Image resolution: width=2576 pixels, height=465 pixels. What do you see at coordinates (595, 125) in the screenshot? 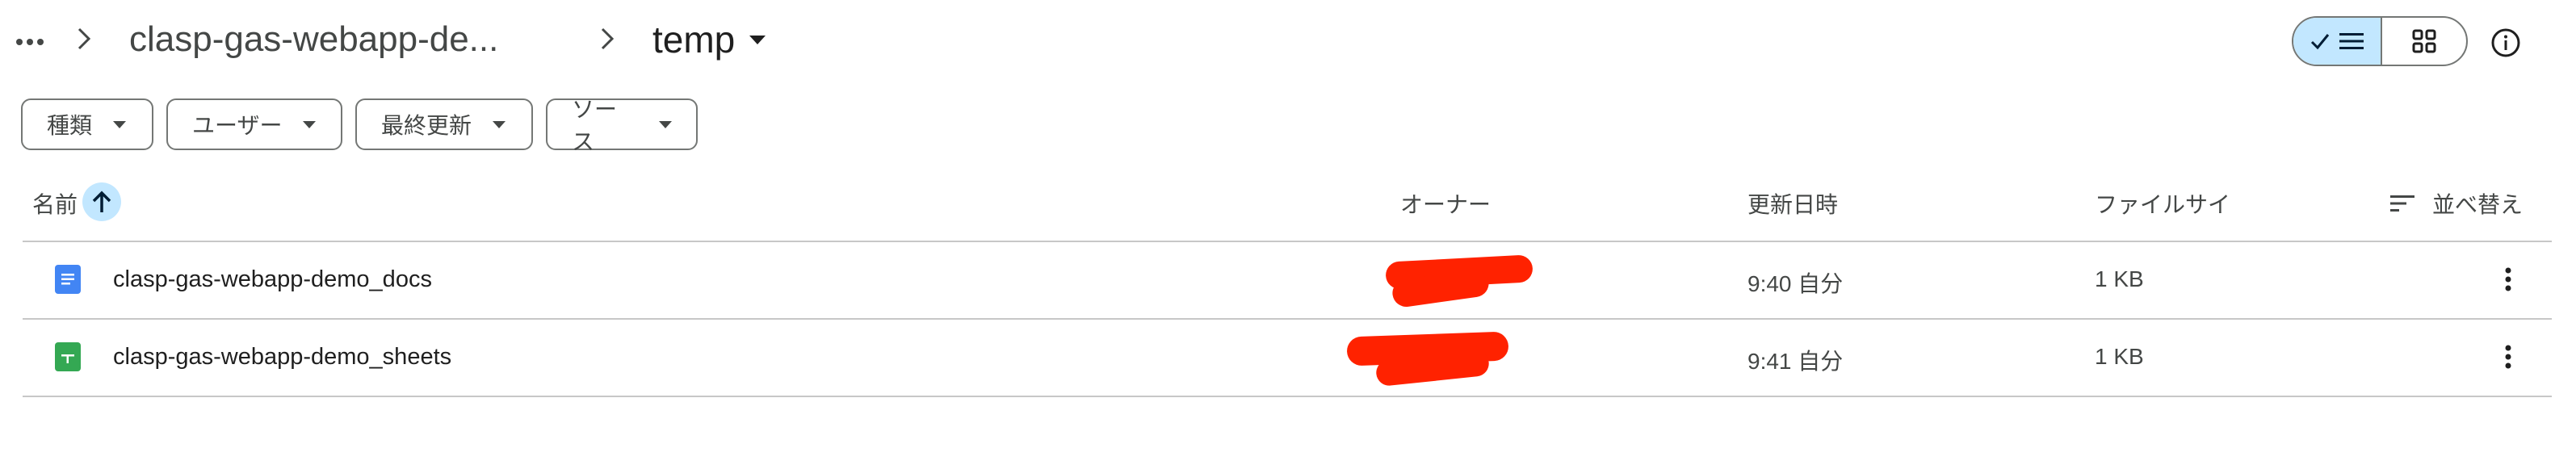
I see `chip-label: ソース` at bounding box center [595, 125].